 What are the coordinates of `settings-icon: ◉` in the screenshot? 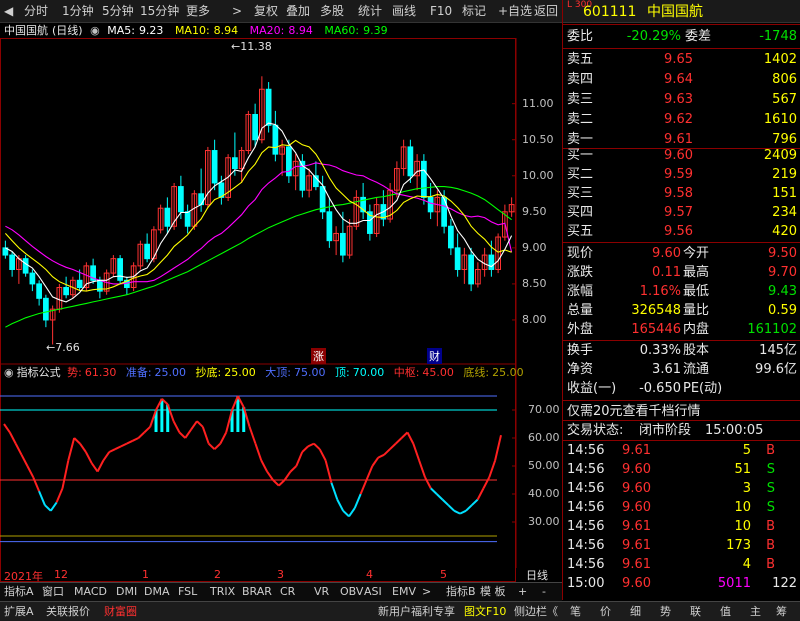 It's located at (95, 30).